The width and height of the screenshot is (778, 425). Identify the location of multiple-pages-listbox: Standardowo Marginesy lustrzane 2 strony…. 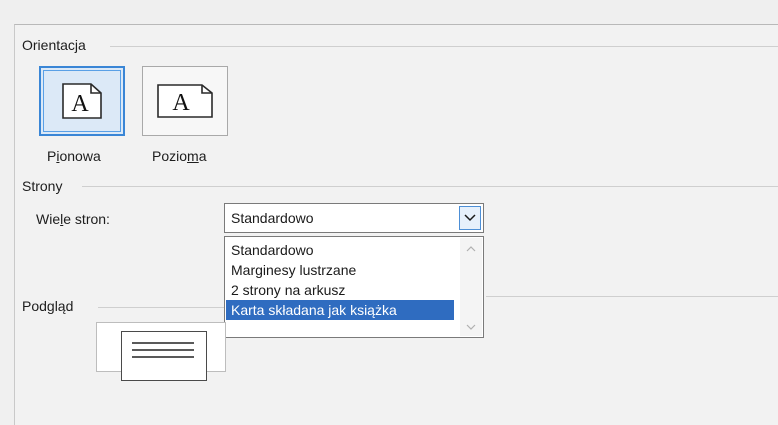
(354, 287).